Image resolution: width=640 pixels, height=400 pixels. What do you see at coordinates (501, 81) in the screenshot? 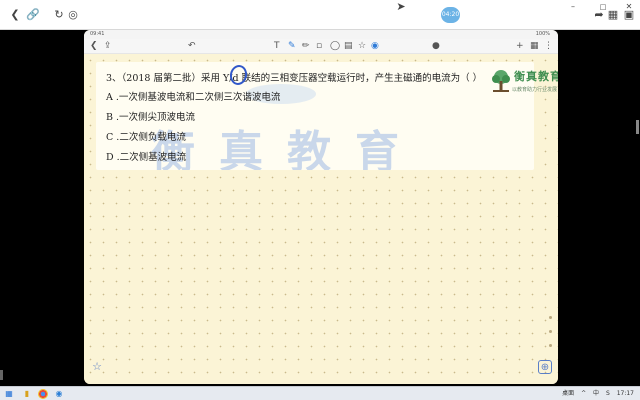
I see `tree-icon` at bounding box center [501, 81].